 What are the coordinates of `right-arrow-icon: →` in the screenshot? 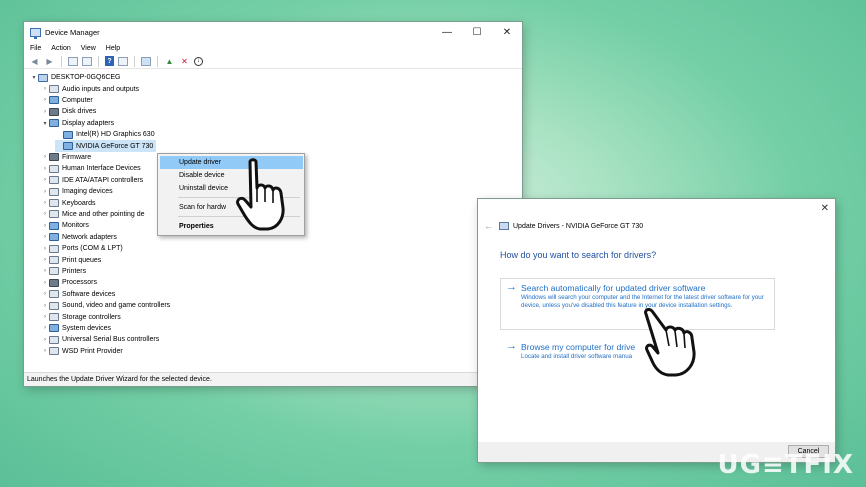 It's located at (511, 346).